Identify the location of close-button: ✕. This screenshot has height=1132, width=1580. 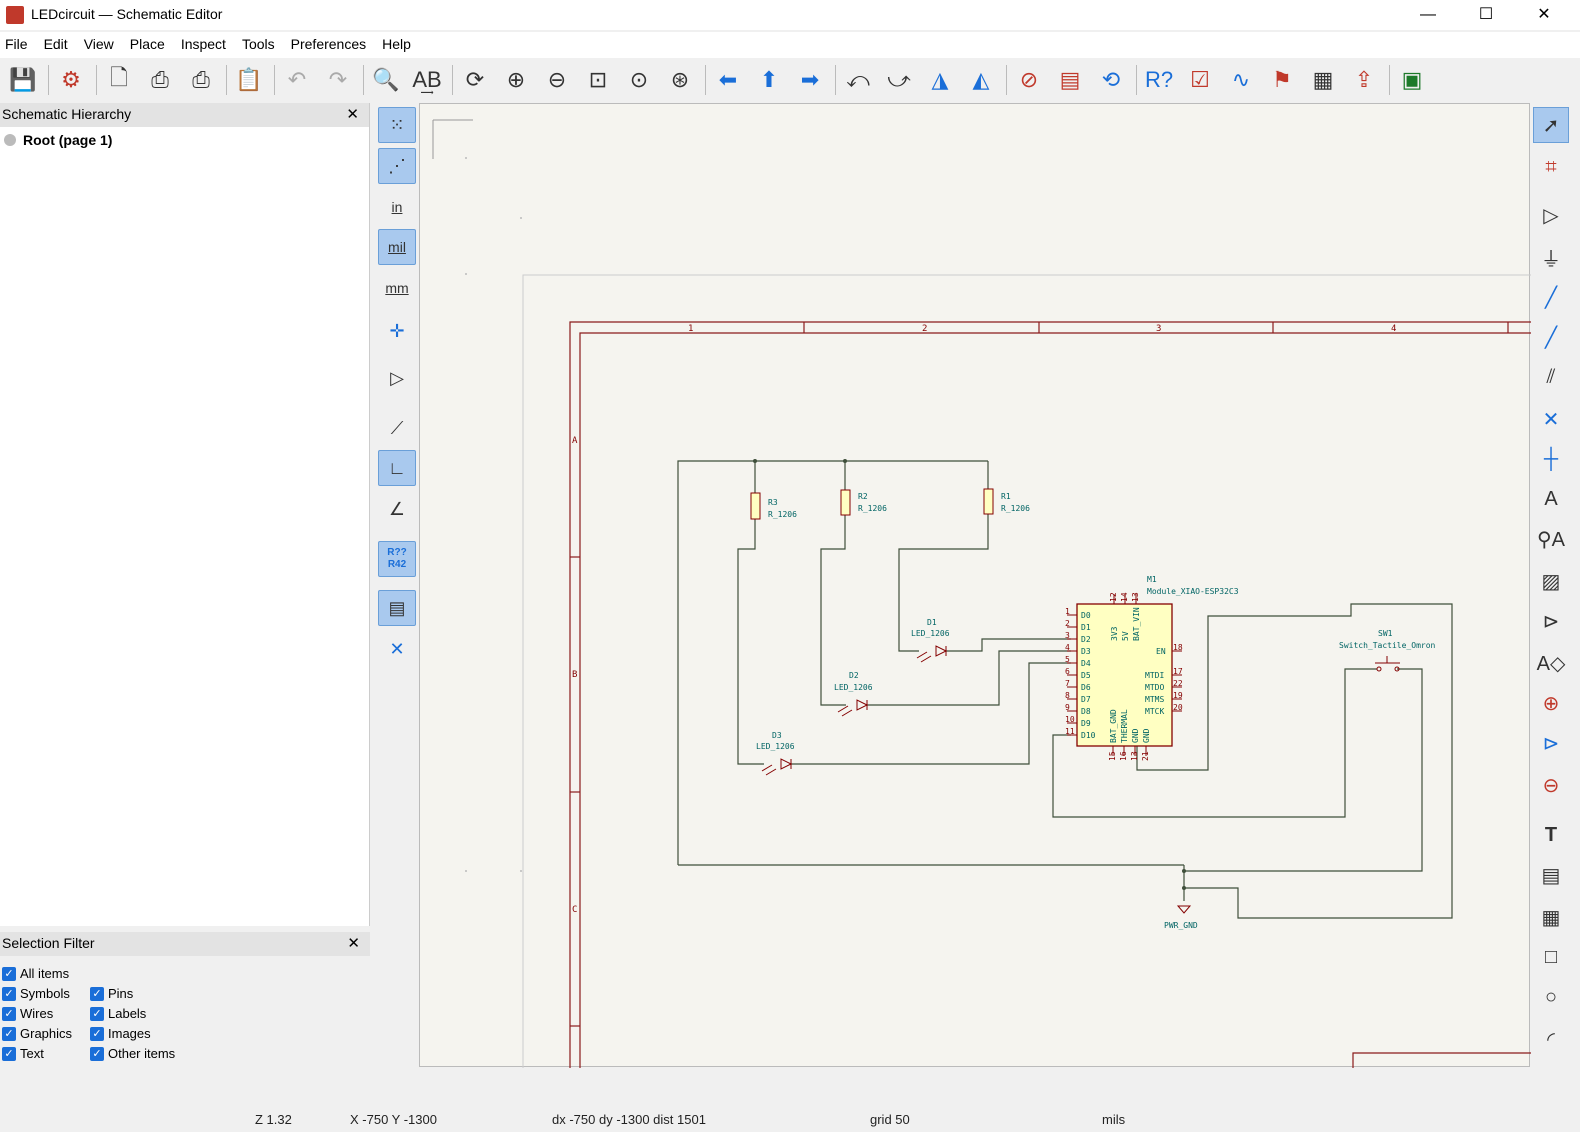
(1544, 15).